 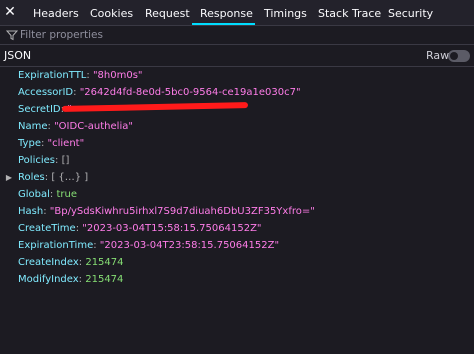 I want to click on json-row-modify-index: ModifyIndex: 215474, so click(x=70, y=279).